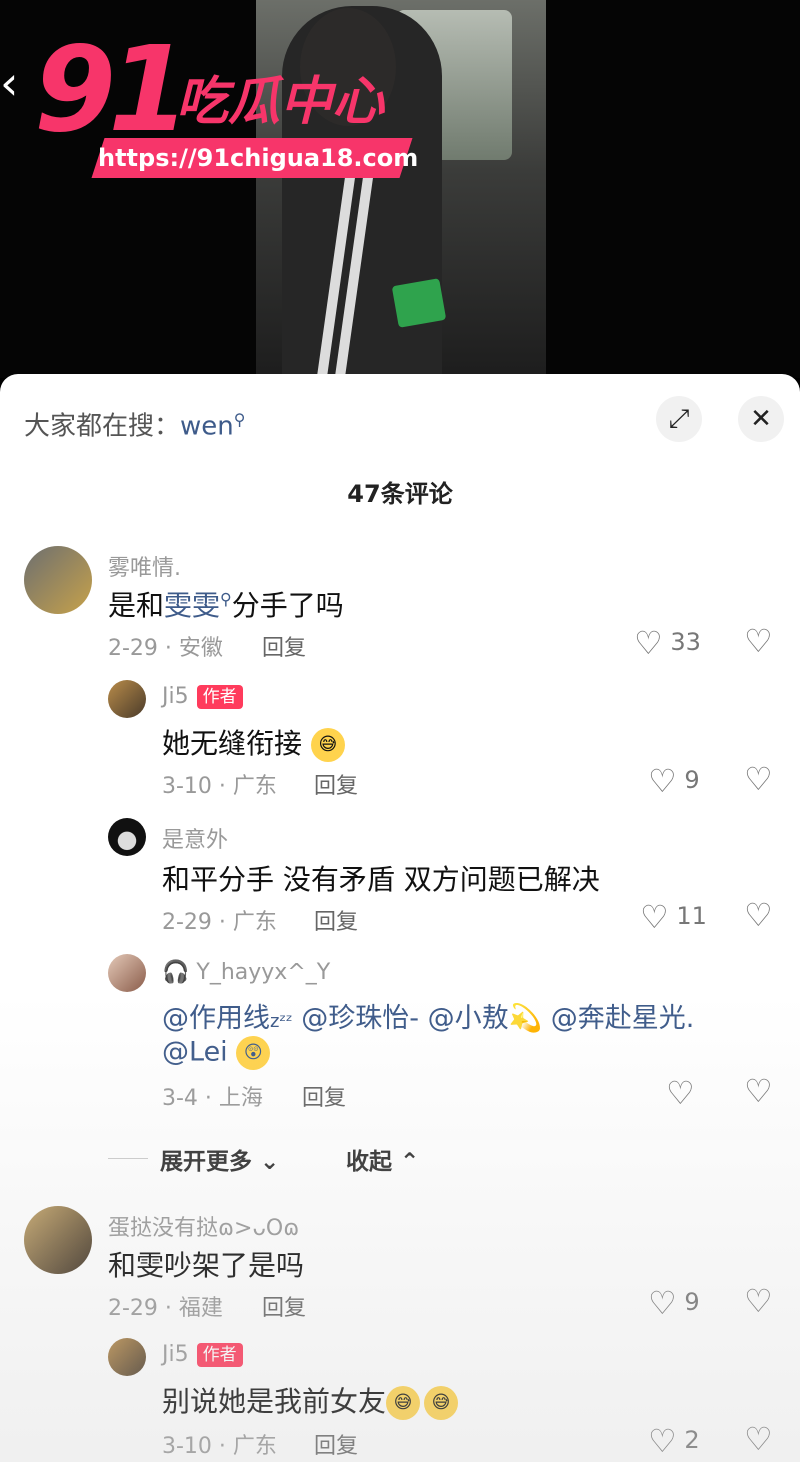  Describe the element at coordinates (410, 1162) in the screenshot. I see `chevron-up-icon: ⌃` at that location.